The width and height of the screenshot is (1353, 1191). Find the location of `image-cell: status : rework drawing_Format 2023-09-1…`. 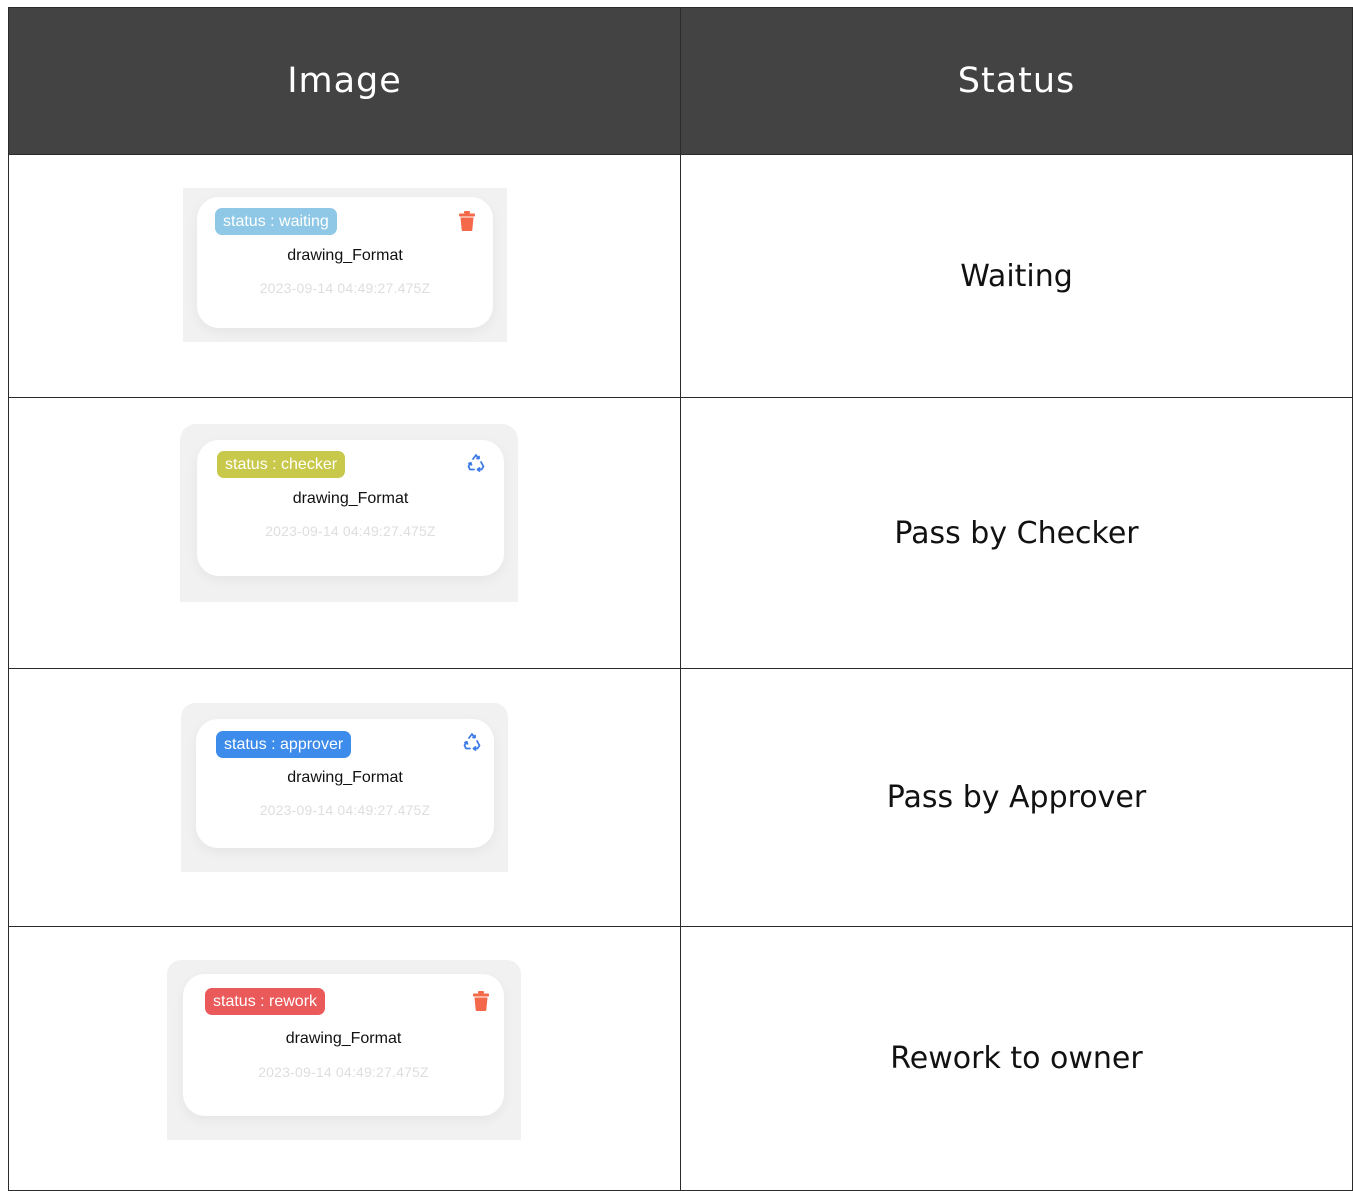

image-cell: status : rework drawing_Format 2023-09-1… is located at coordinates (344, 1058).